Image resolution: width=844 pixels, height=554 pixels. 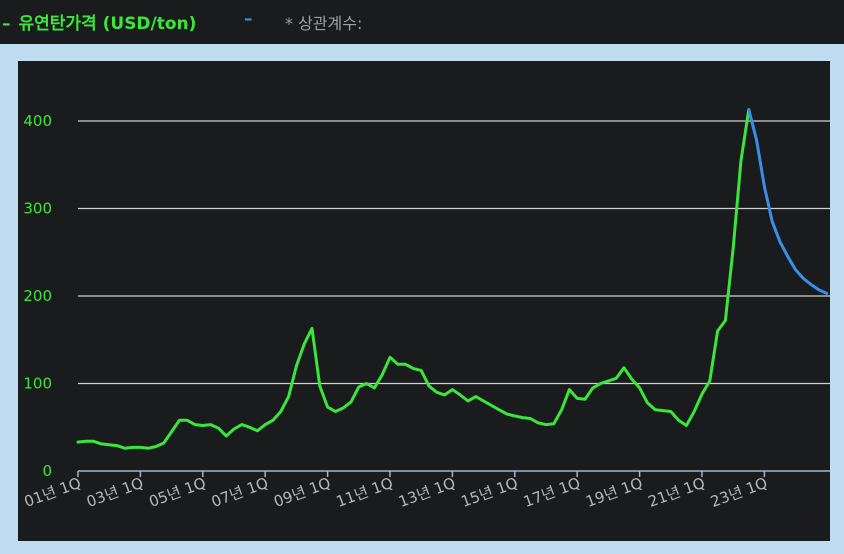 I want to click on y-tick-labels: 0 100 200 300 400, so click(x=37, y=296).